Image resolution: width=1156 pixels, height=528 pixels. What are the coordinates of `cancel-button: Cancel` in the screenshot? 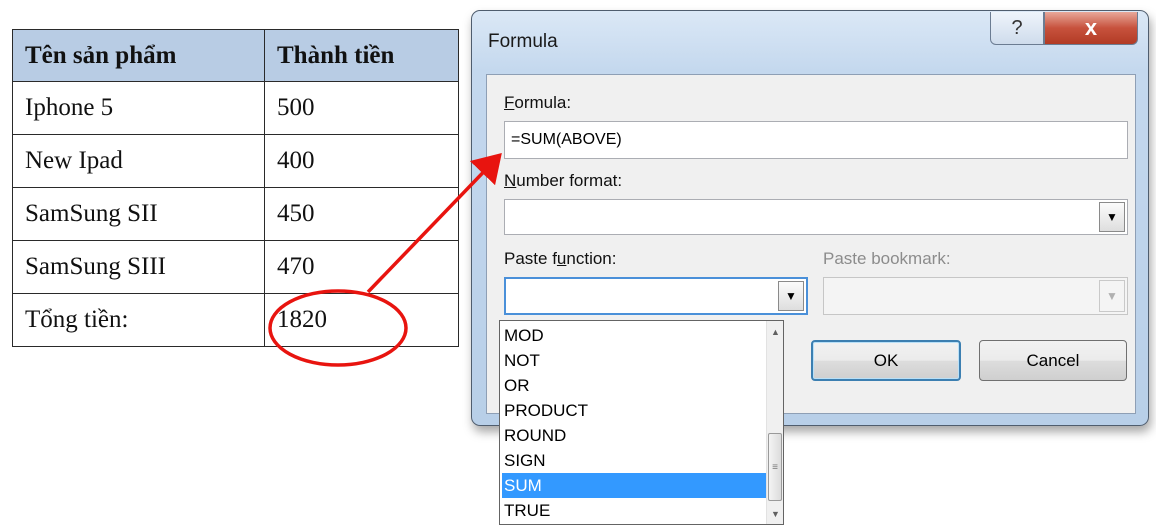 It's located at (1053, 360).